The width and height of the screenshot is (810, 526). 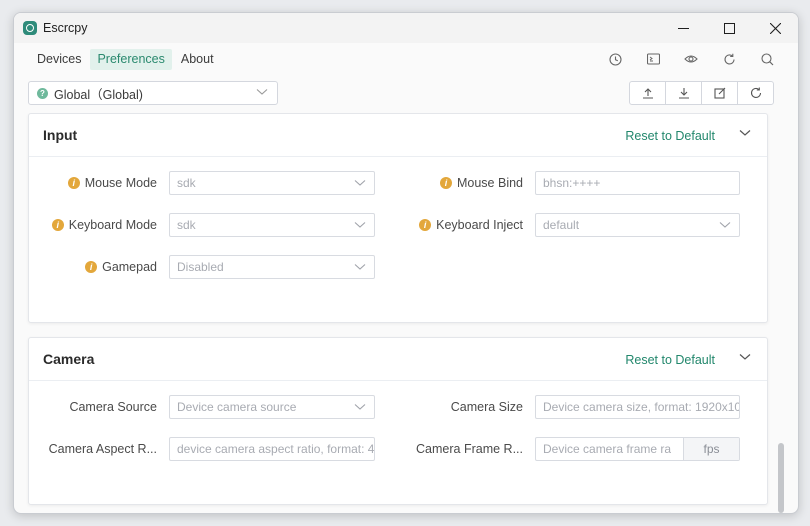 I want to click on cast-icon, so click(x=653, y=59).